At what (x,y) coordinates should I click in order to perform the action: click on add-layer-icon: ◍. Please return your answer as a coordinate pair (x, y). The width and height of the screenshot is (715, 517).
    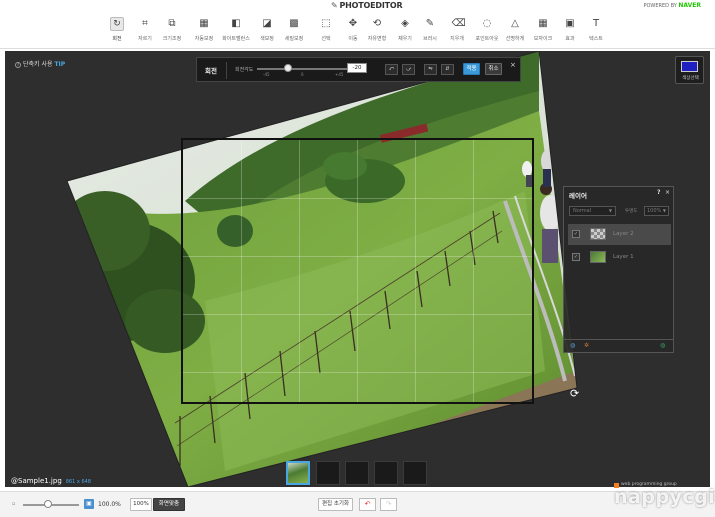
    Looking at the image, I should click on (572, 345).